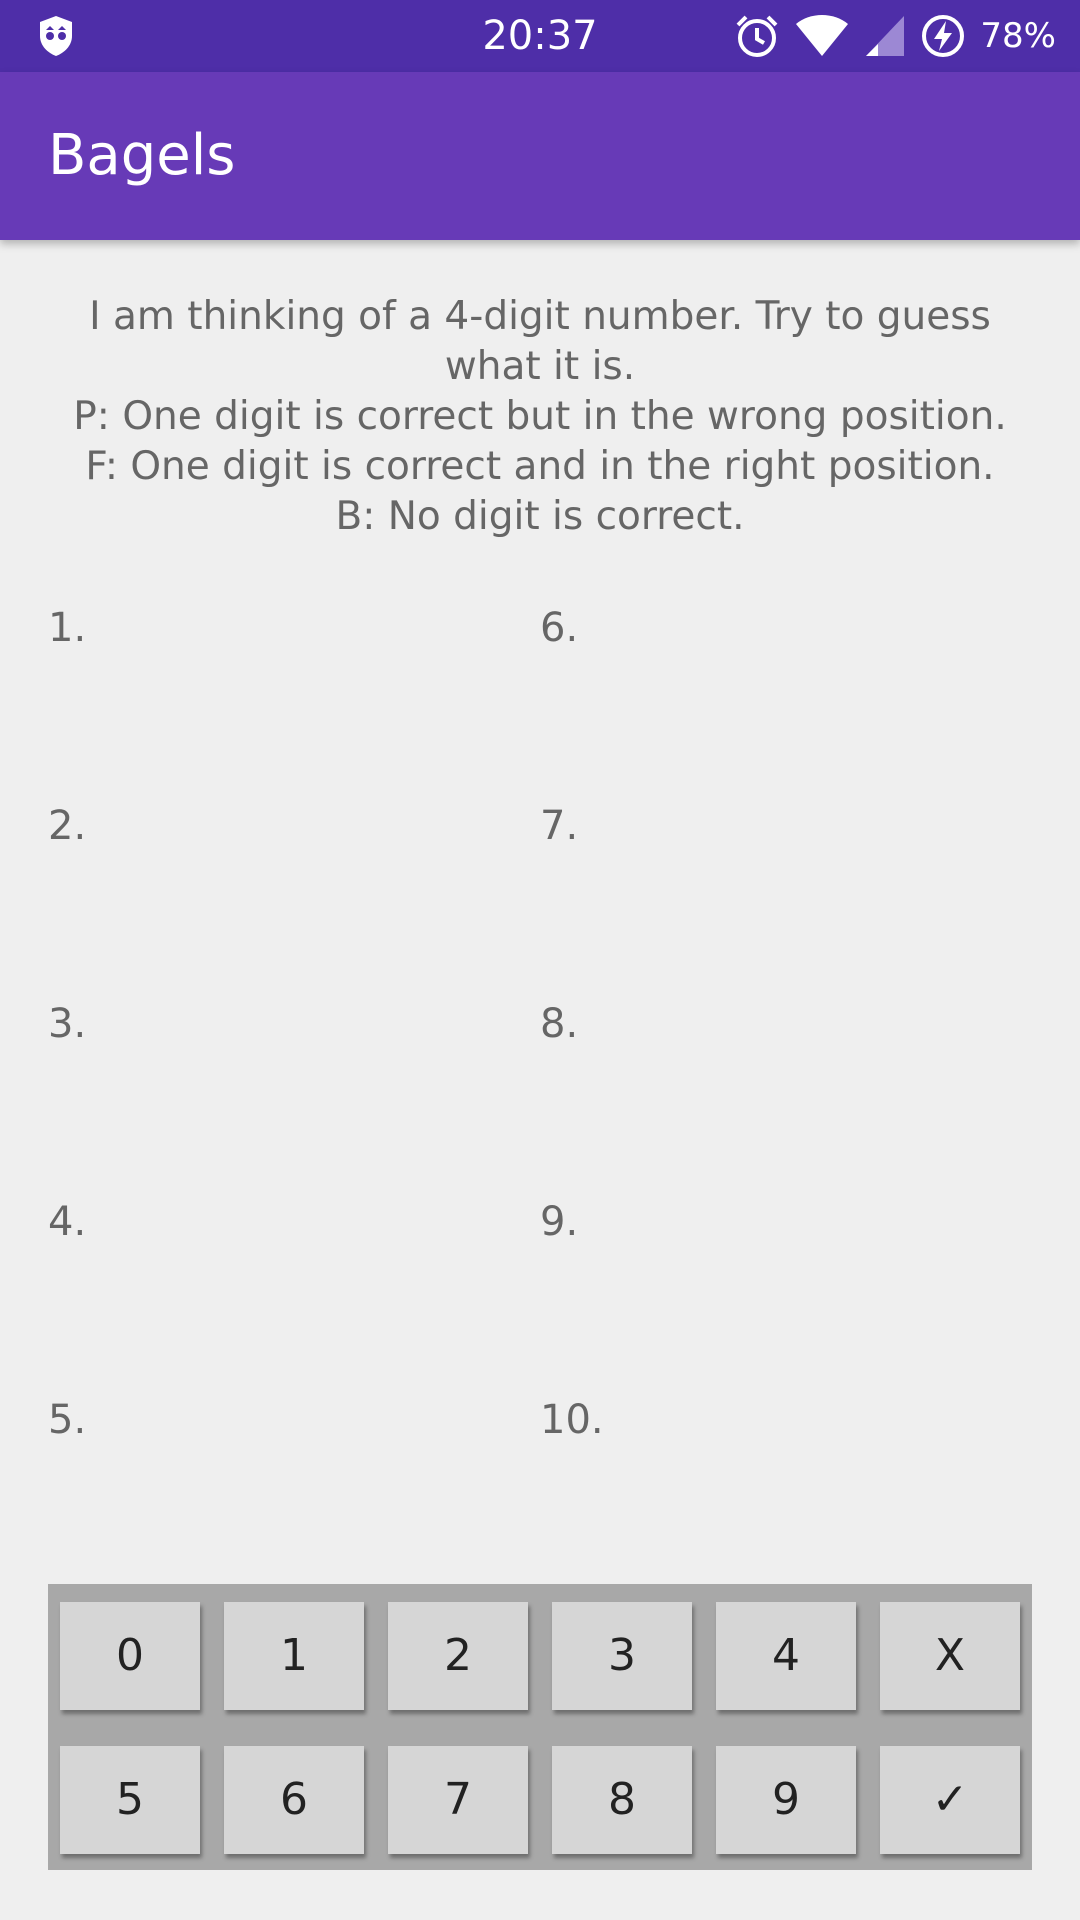 This screenshot has height=1920, width=1080. I want to click on guess-row-8: 8., so click(559, 1024).